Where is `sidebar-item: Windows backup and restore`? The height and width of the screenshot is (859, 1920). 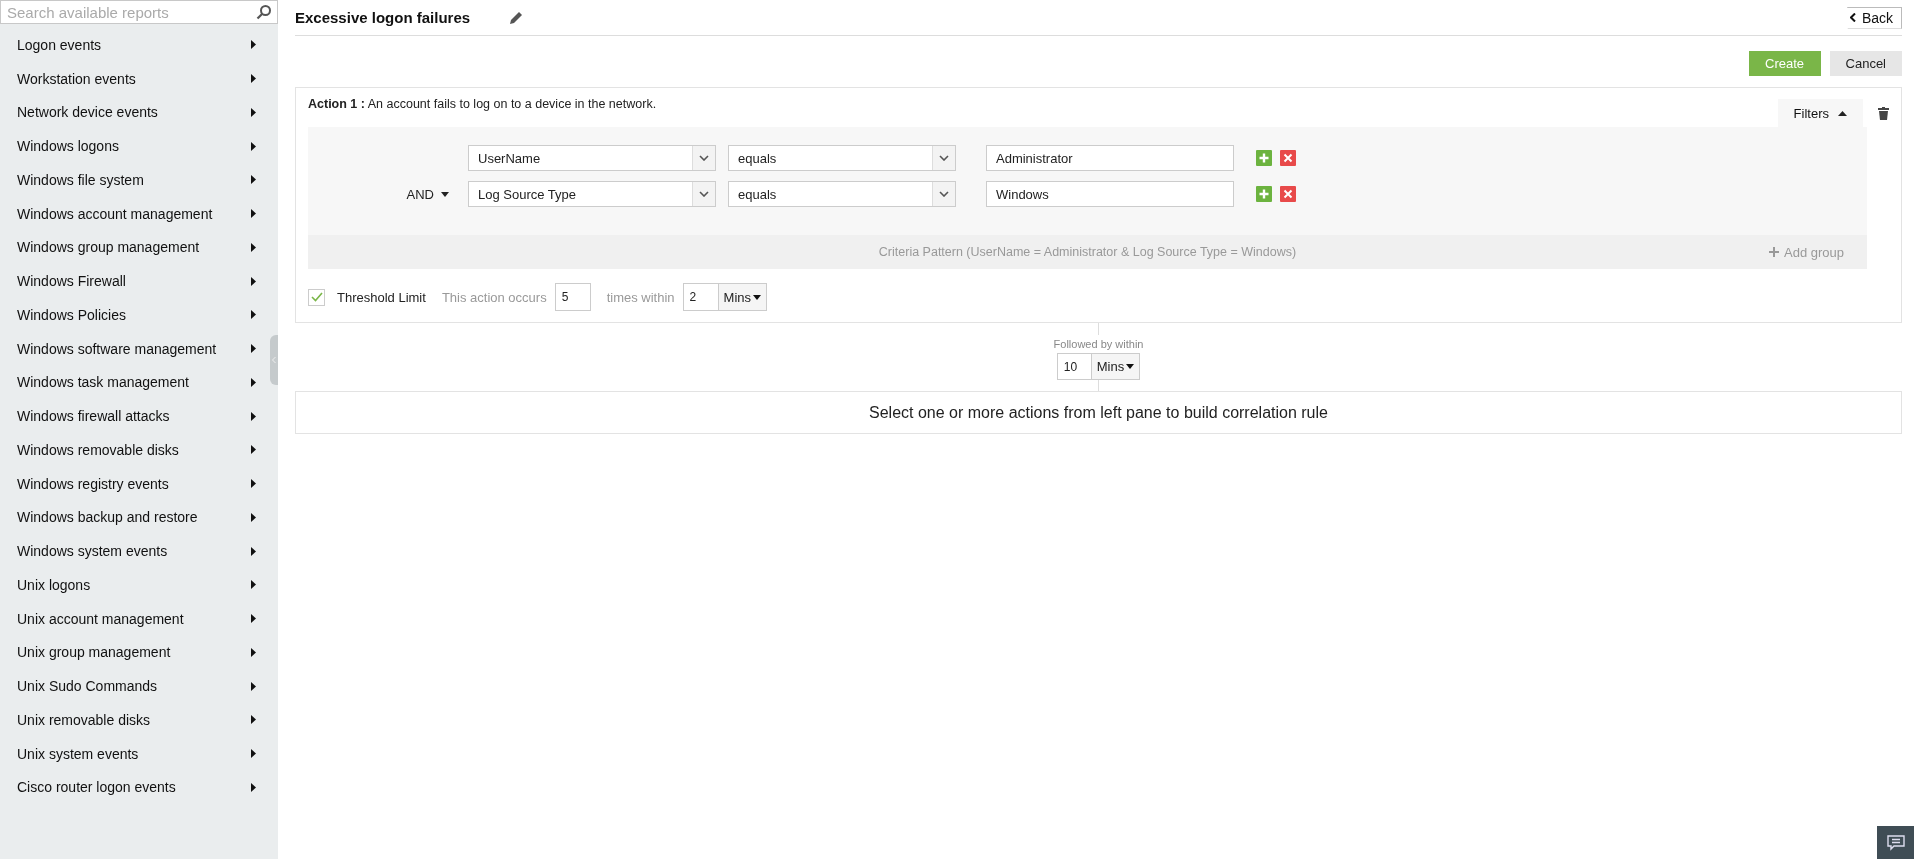
sidebar-item: Windows backup and restore is located at coordinates (136, 517).